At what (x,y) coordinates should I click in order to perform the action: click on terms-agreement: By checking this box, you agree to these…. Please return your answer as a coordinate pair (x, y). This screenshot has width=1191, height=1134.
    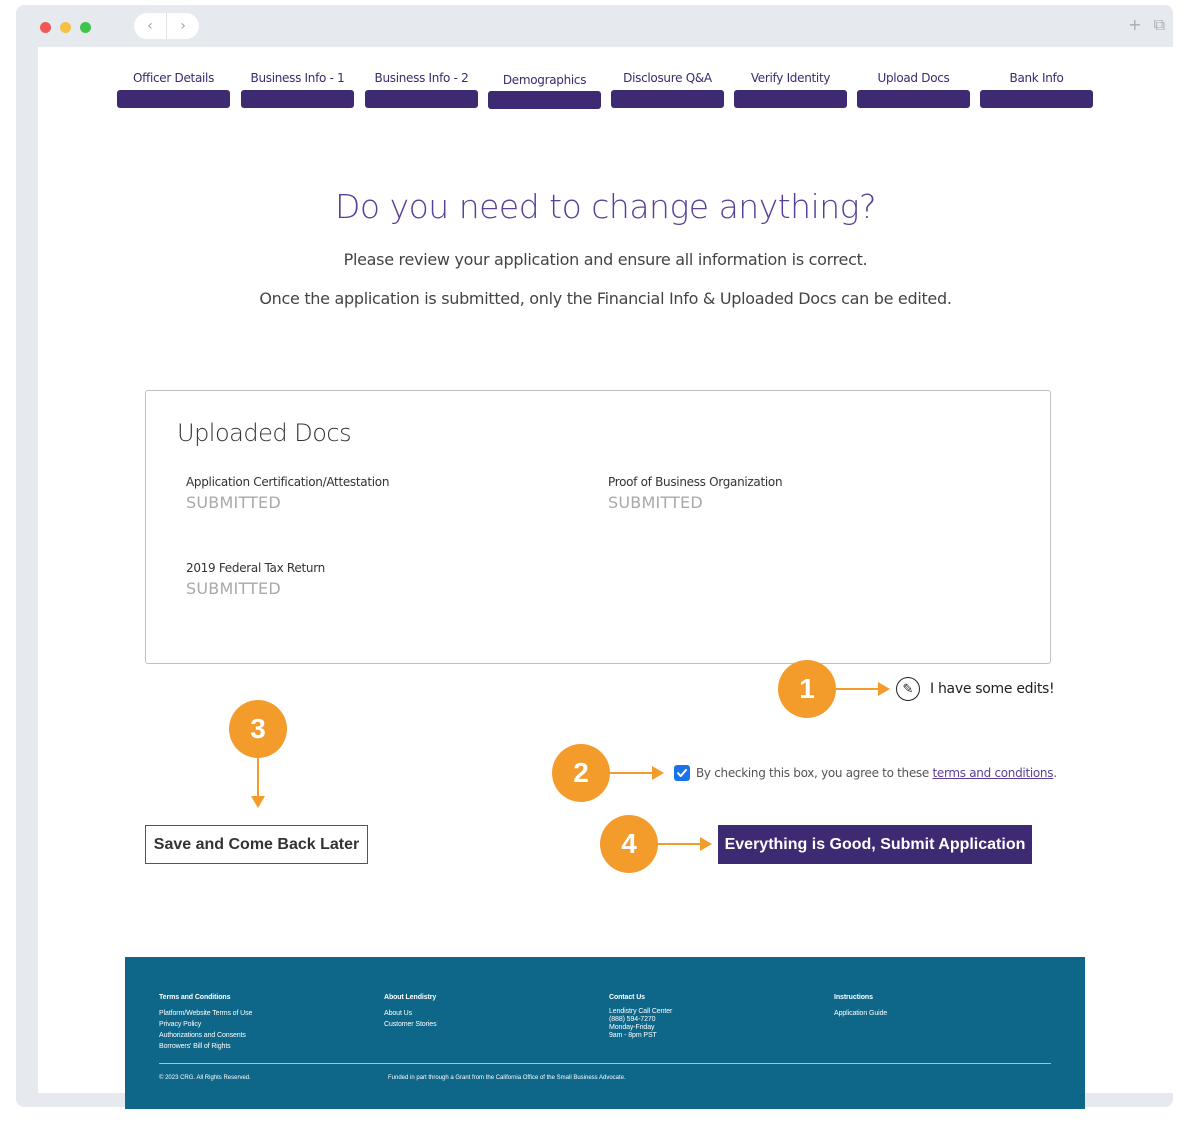
    Looking at the image, I should click on (865, 773).